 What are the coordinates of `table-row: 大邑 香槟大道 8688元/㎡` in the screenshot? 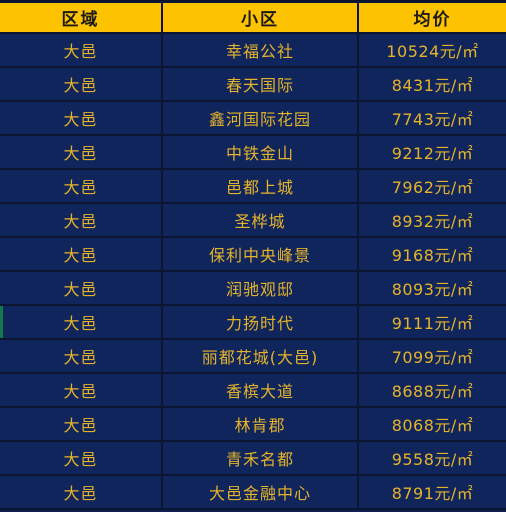 It's located at (253, 390).